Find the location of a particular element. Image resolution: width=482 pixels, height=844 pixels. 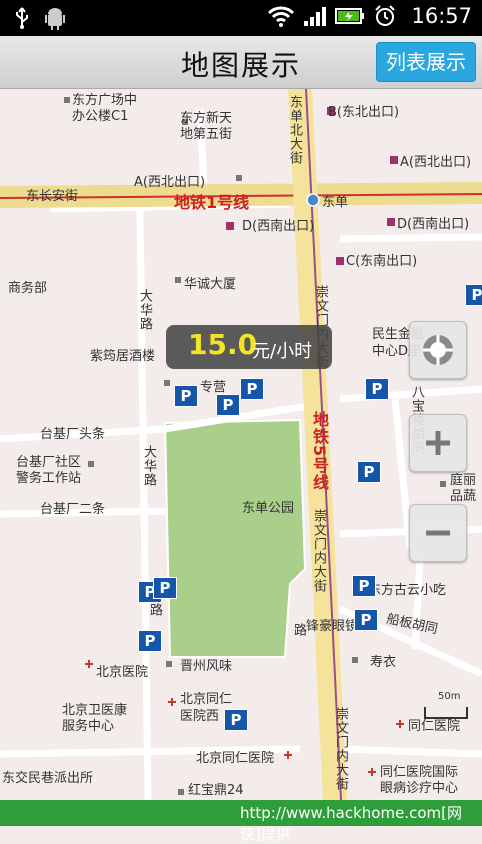

map-label: 台基厂社区 is located at coordinates (49, 462).